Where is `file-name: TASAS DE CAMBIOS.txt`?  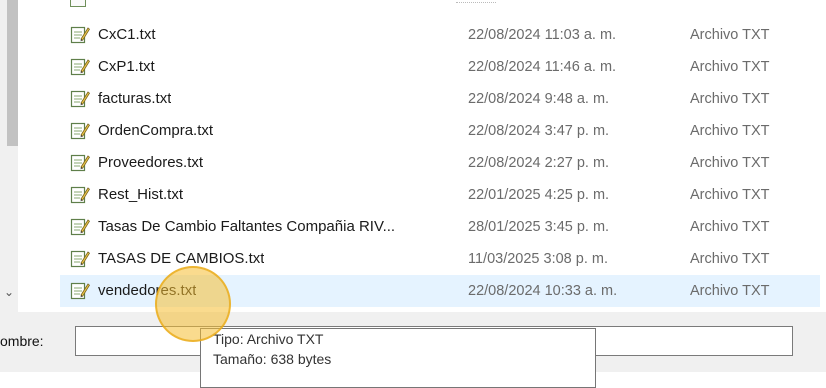
file-name: TASAS DE CAMBIOS.txt is located at coordinates (181, 258).